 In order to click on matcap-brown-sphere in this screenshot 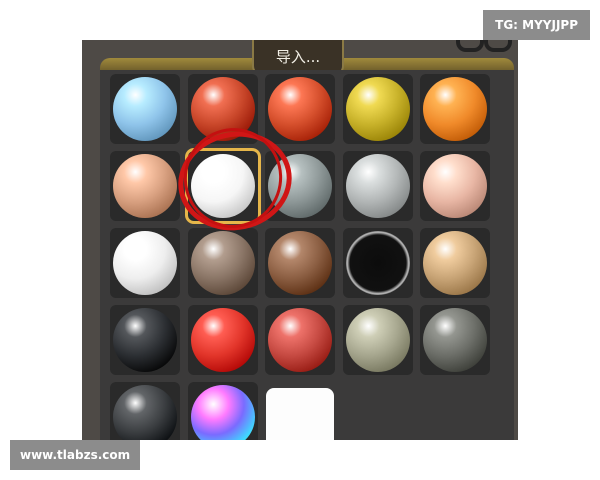, I will do `click(300, 263)`.